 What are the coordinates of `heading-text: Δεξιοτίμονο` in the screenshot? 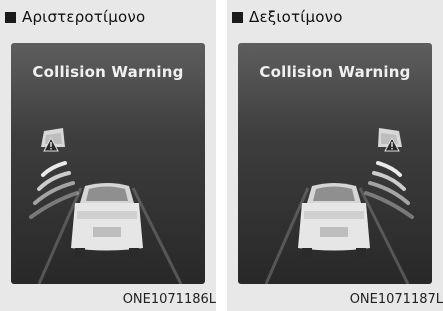 It's located at (296, 17).